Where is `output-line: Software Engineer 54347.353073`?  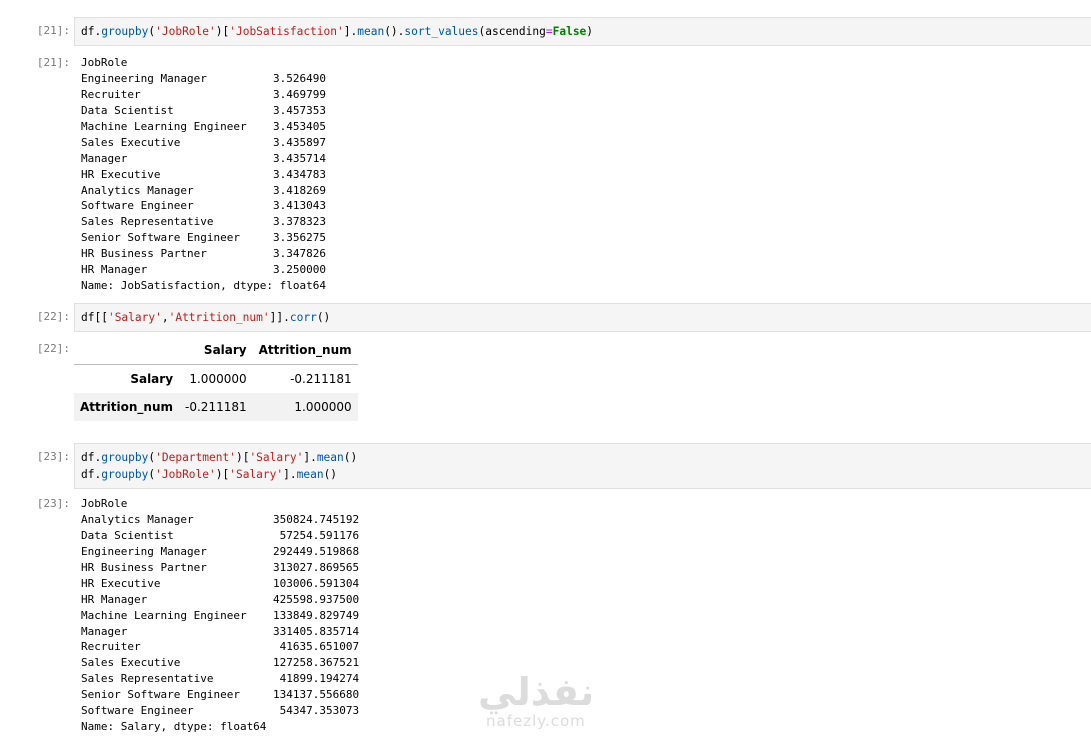
output-line: Software Engineer 54347.353073 is located at coordinates (220, 711).